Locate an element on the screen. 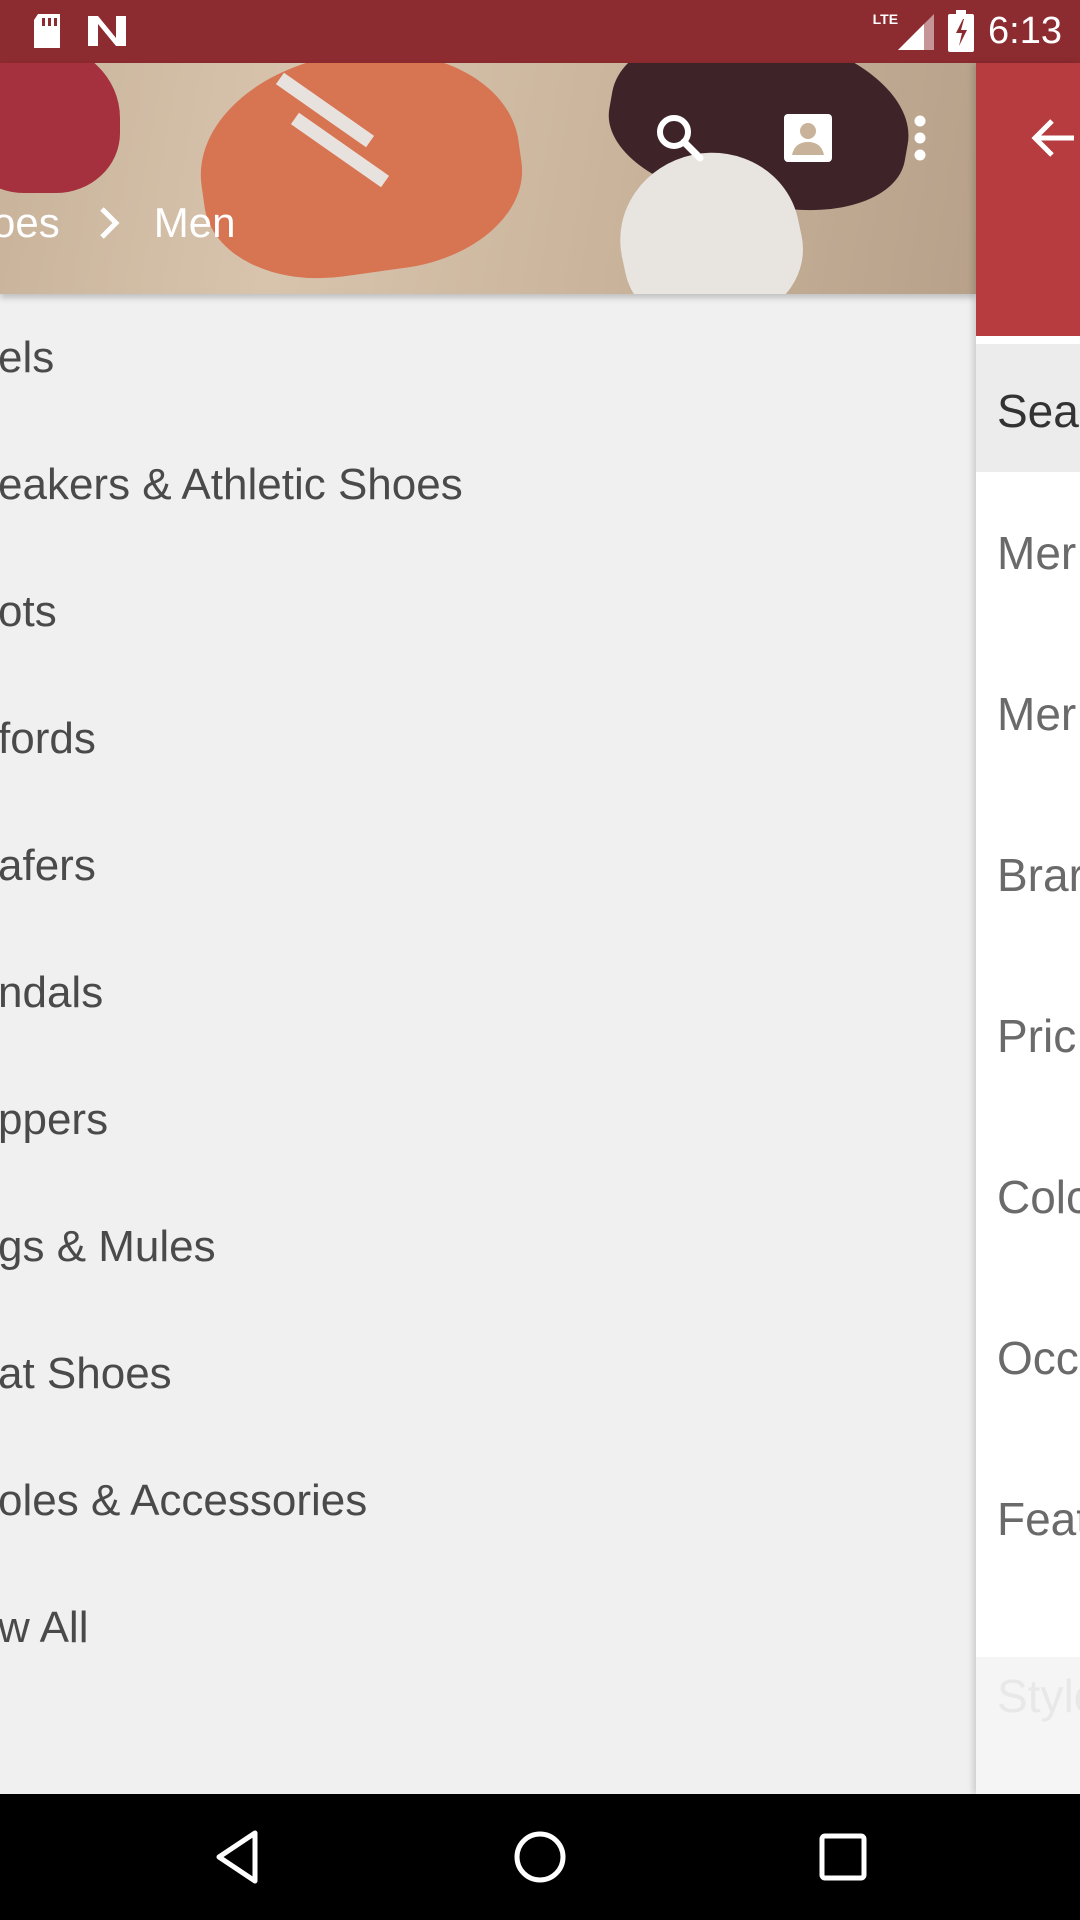 This screenshot has height=1920, width=1080. list-item: at Shoes is located at coordinates (488, 1373).